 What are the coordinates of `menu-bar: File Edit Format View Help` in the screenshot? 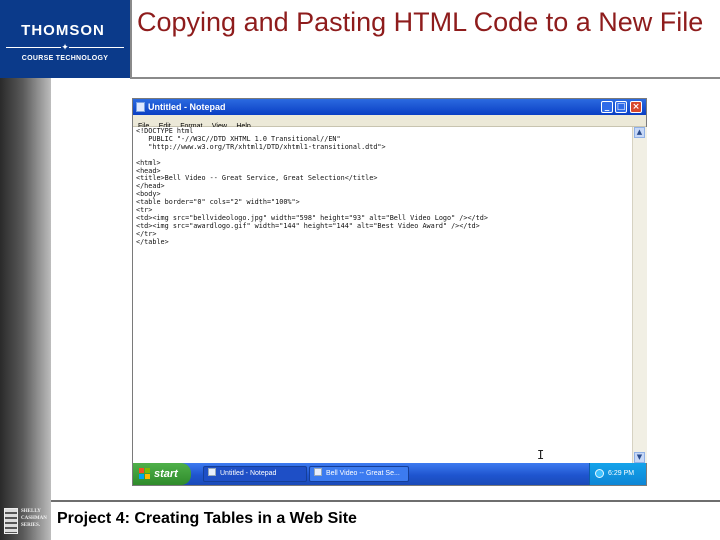 It's located at (389, 122).